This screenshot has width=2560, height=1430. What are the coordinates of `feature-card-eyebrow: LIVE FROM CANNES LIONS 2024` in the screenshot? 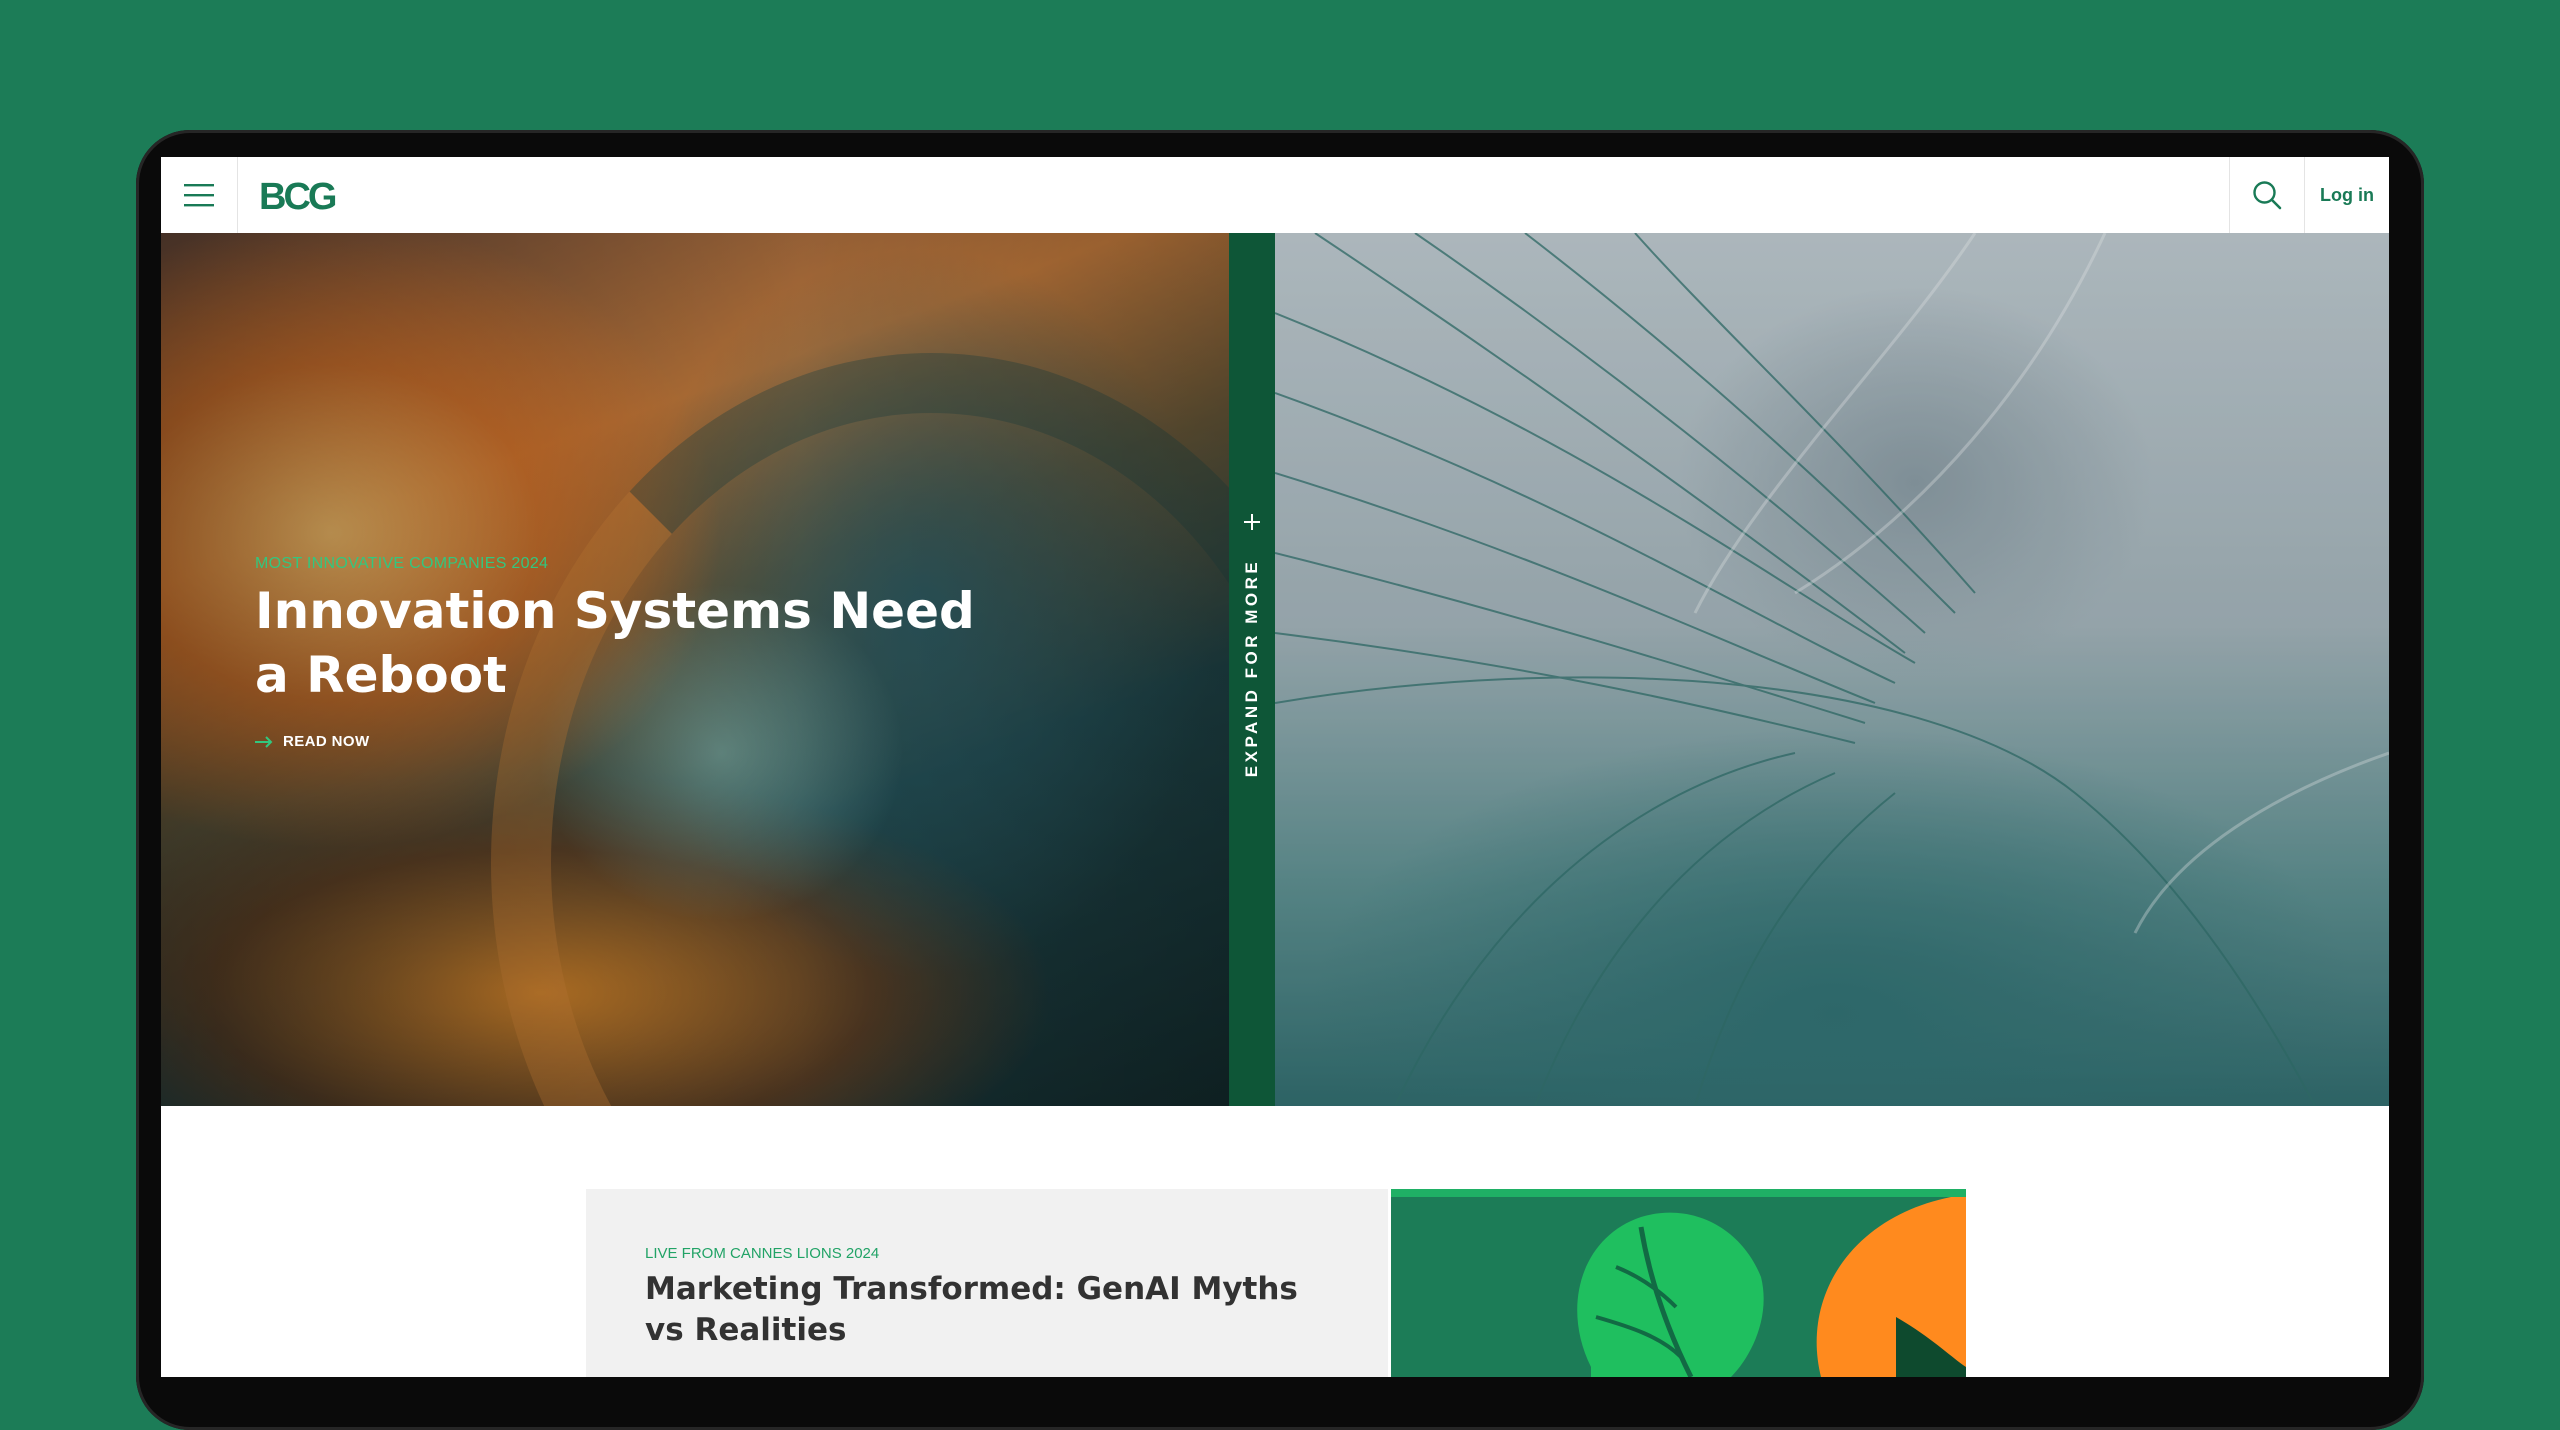 It's located at (762, 1253).